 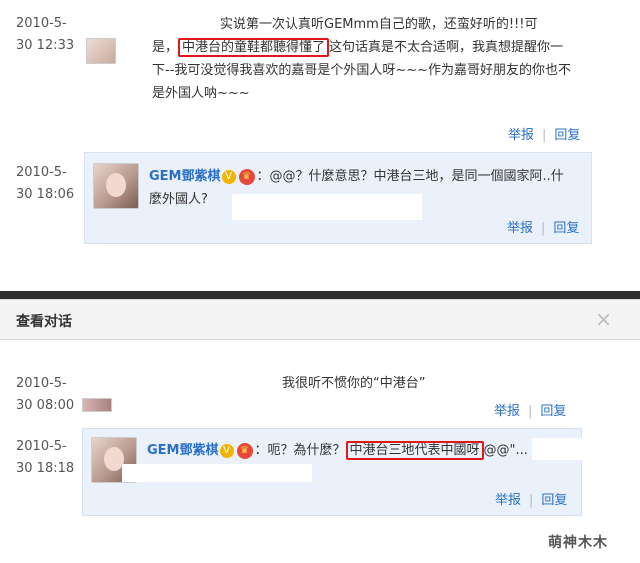 What do you see at coordinates (45, 34) in the screenshot?
I see `timestamp: 2010-5- 30 12:33` at bounding box center [45, 34].